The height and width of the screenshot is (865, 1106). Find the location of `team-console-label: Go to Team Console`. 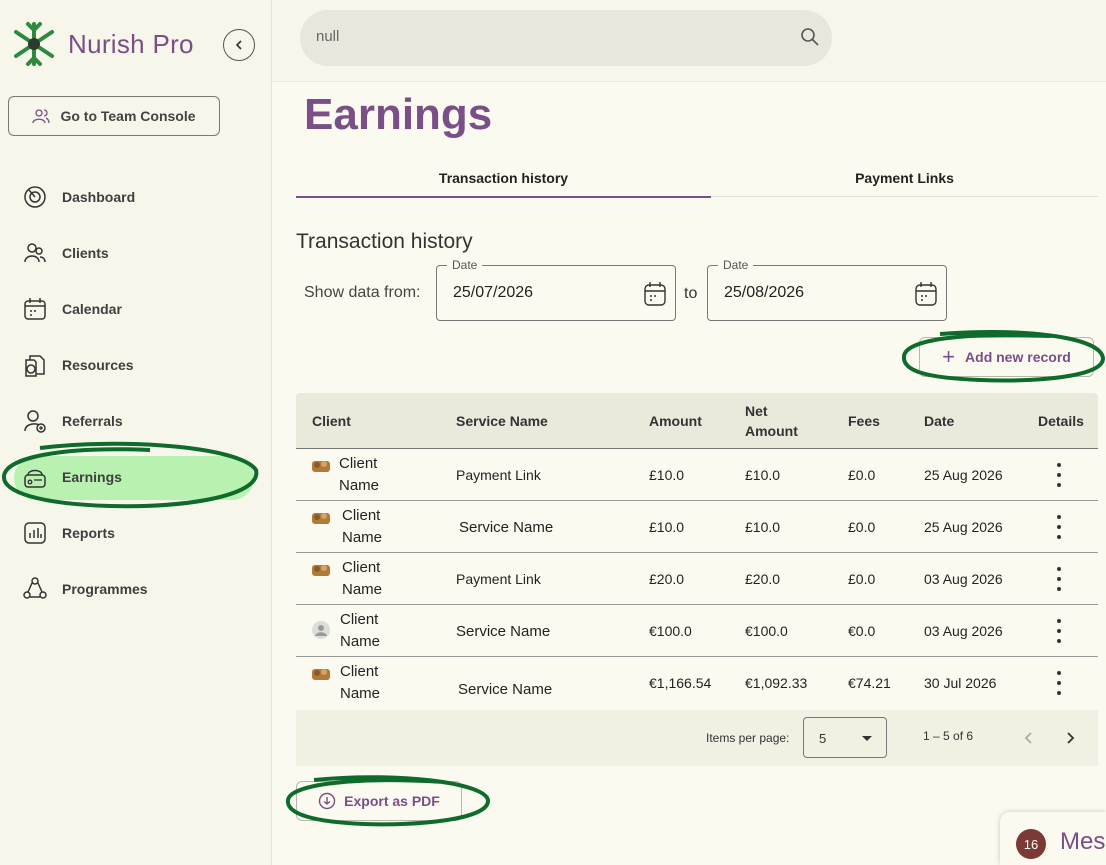

team-console-label: Go to Team Console is located at coordinates (128, 116).